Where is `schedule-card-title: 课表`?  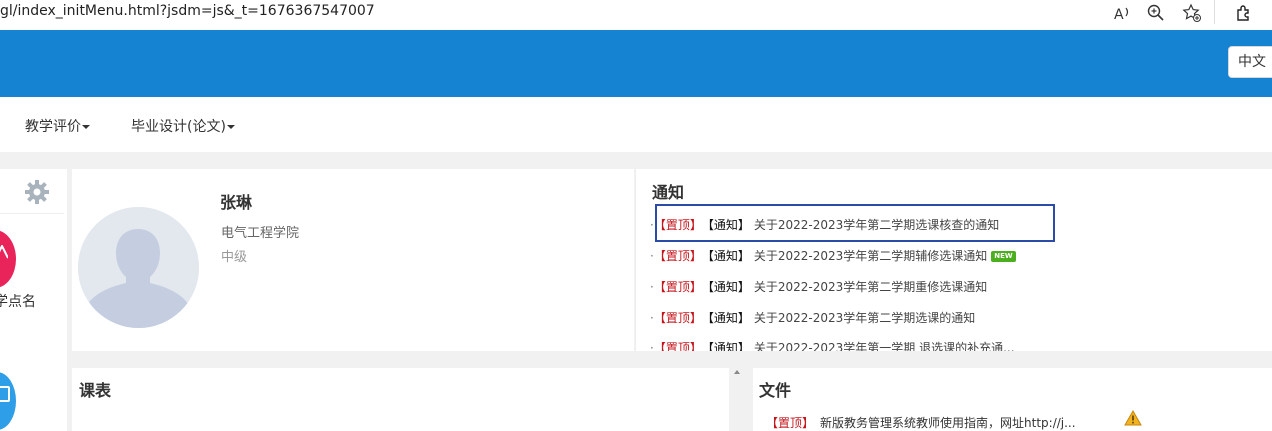 schedule-card-title: 课表 is located at coordinates (95, 390).